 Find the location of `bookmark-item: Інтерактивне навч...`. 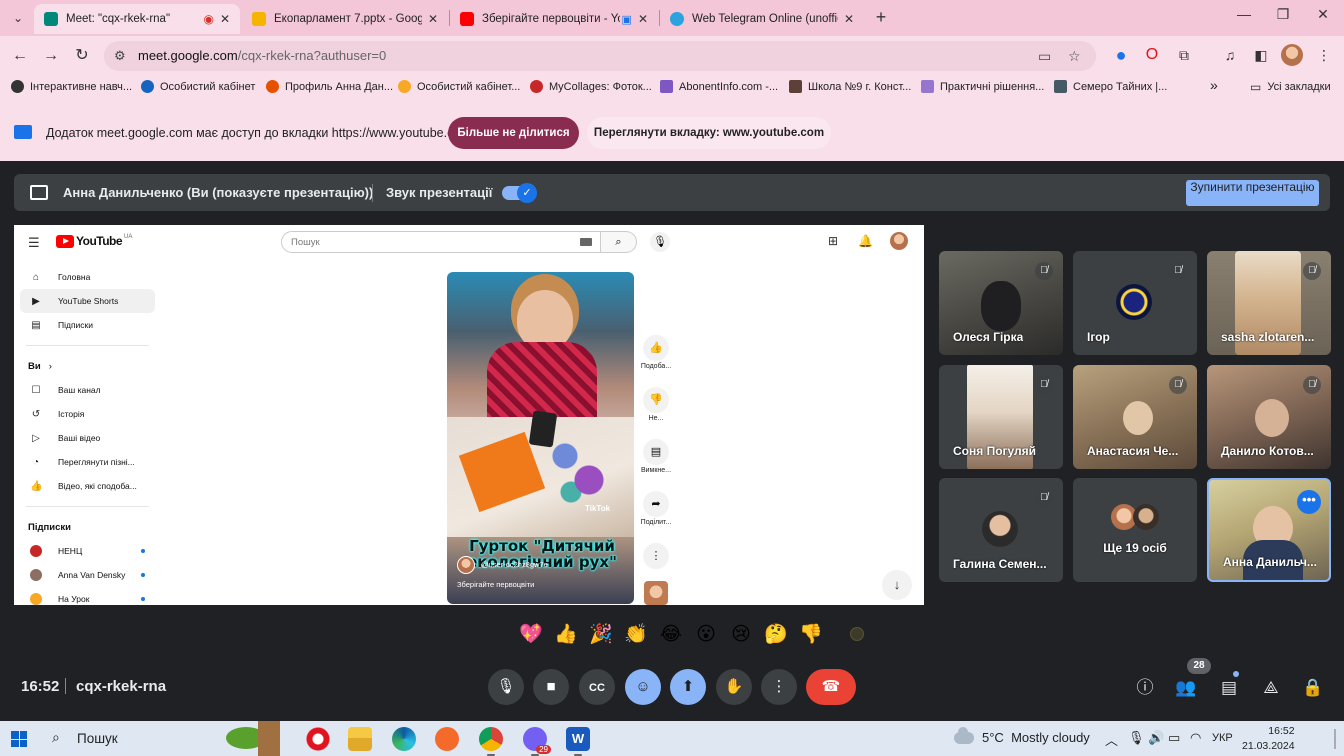

bookmark-item: Інтерактивне навч... is located at coordinates (71, 86).